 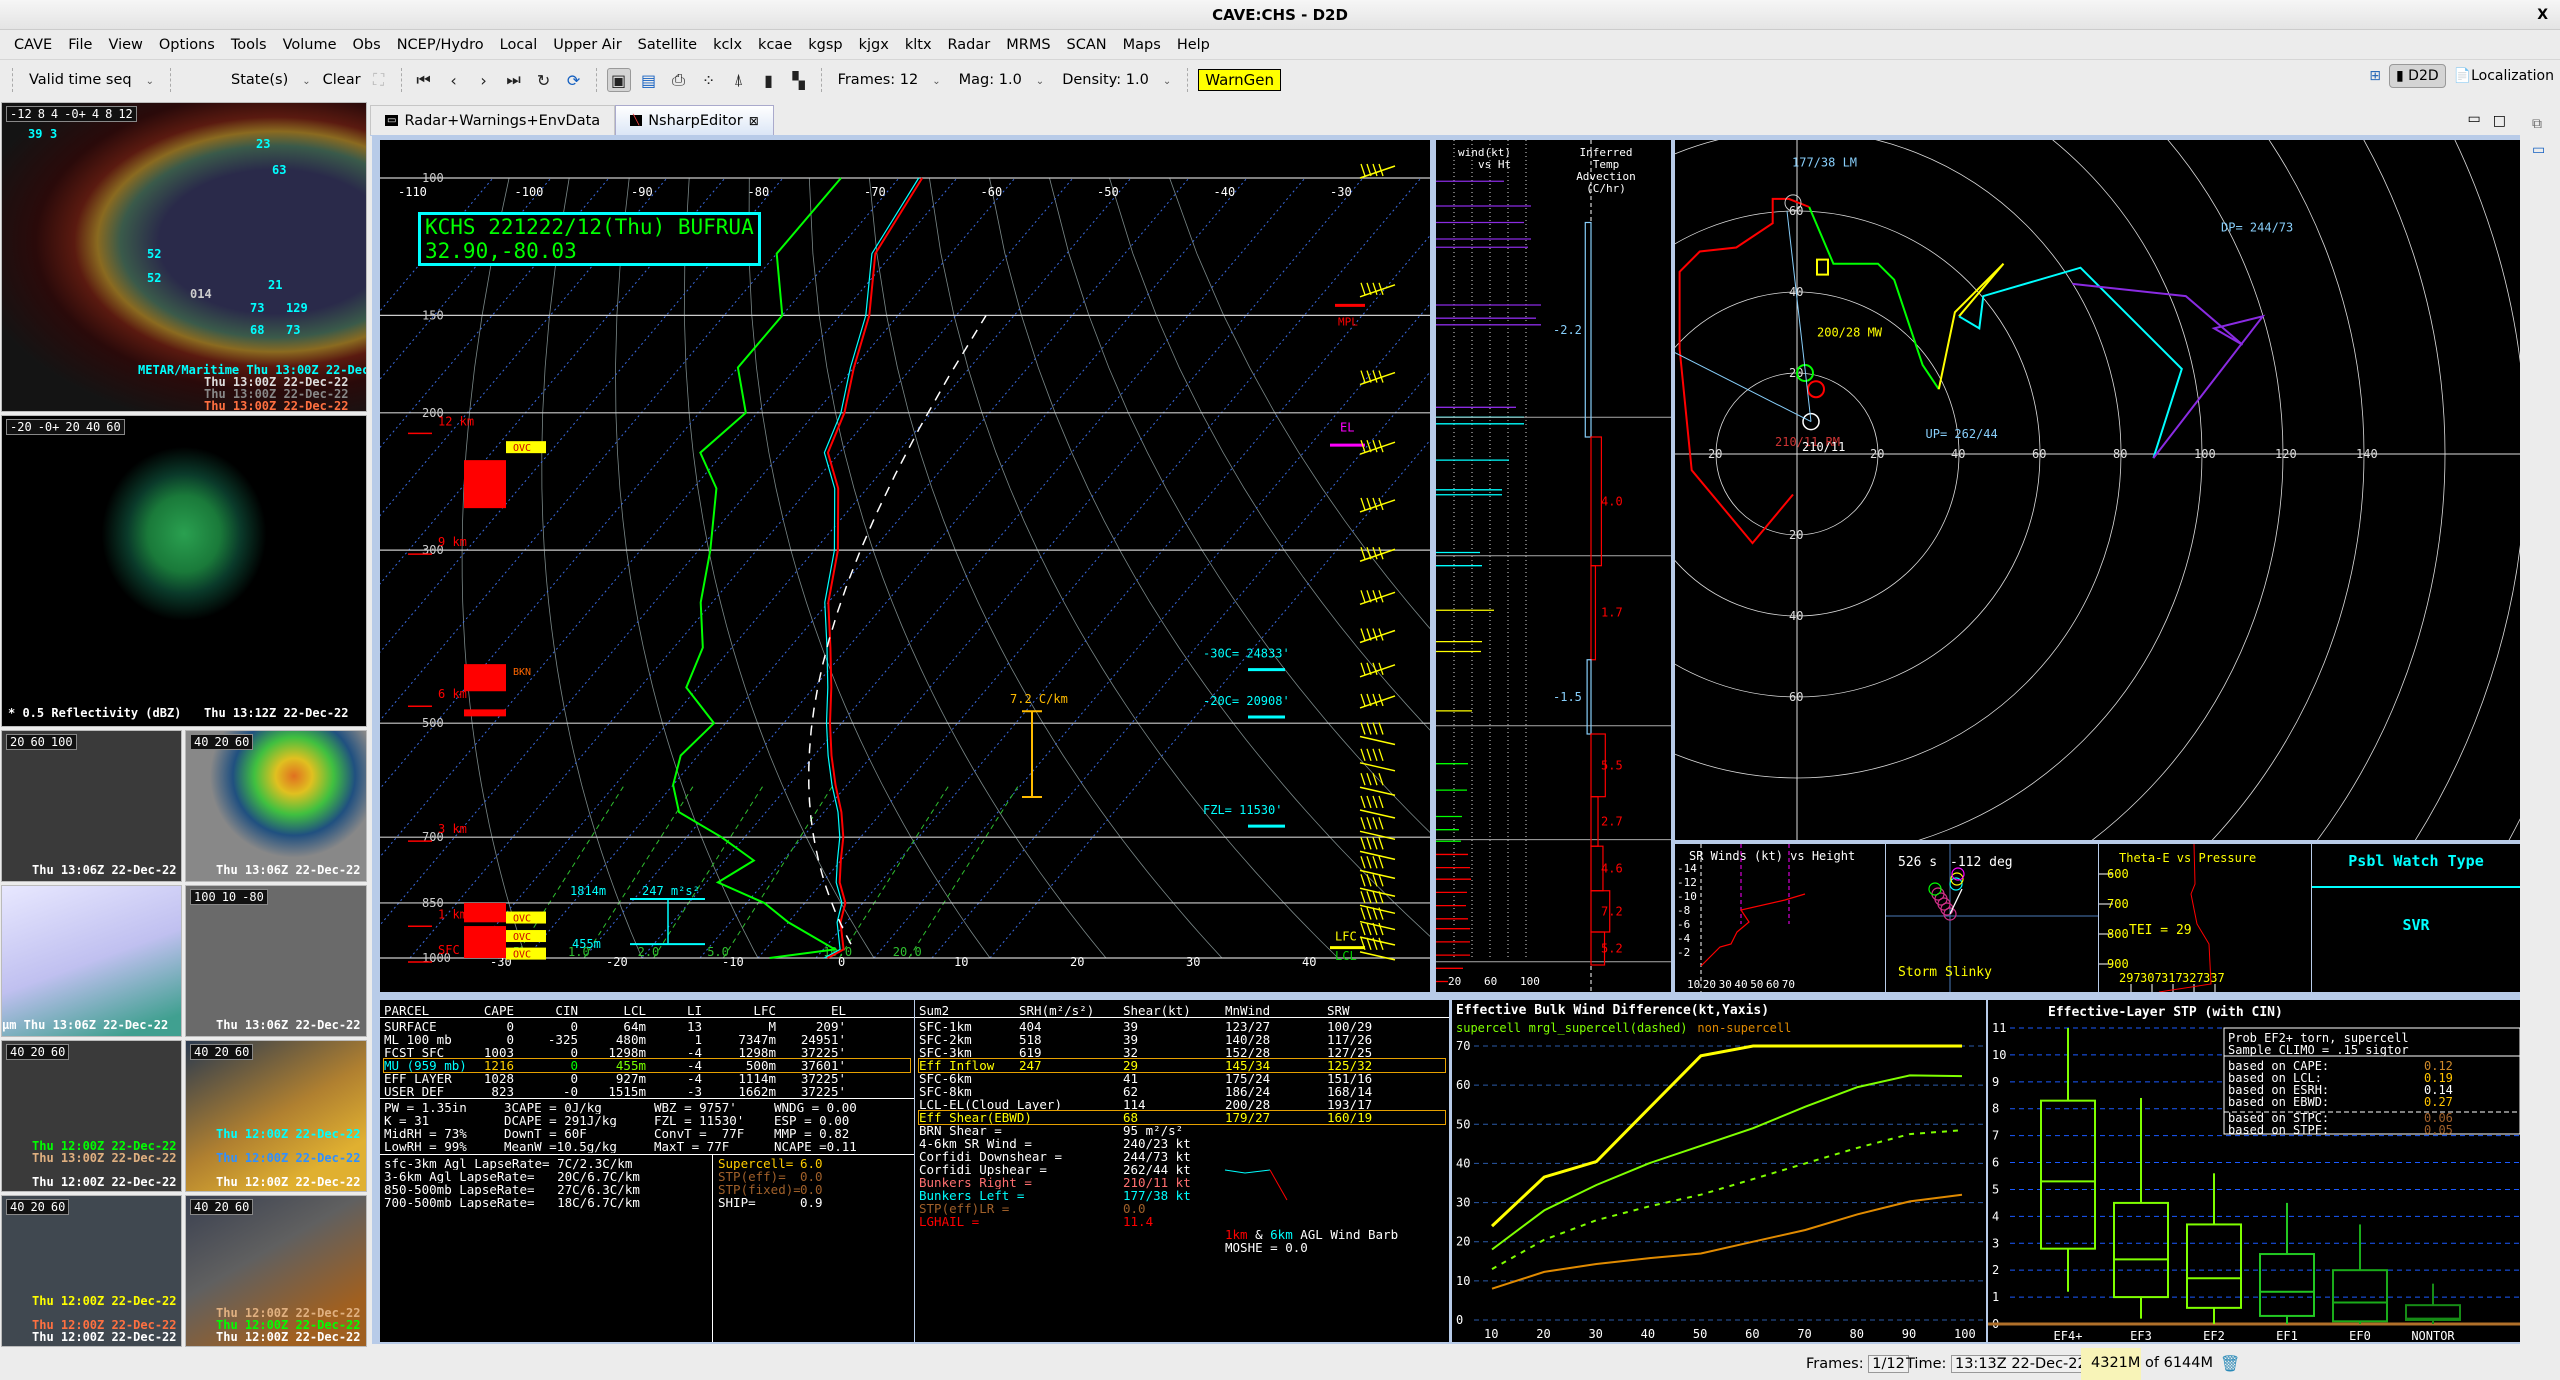 I want to click on menu-satellite: Satellite, so click(x=667, y=45).